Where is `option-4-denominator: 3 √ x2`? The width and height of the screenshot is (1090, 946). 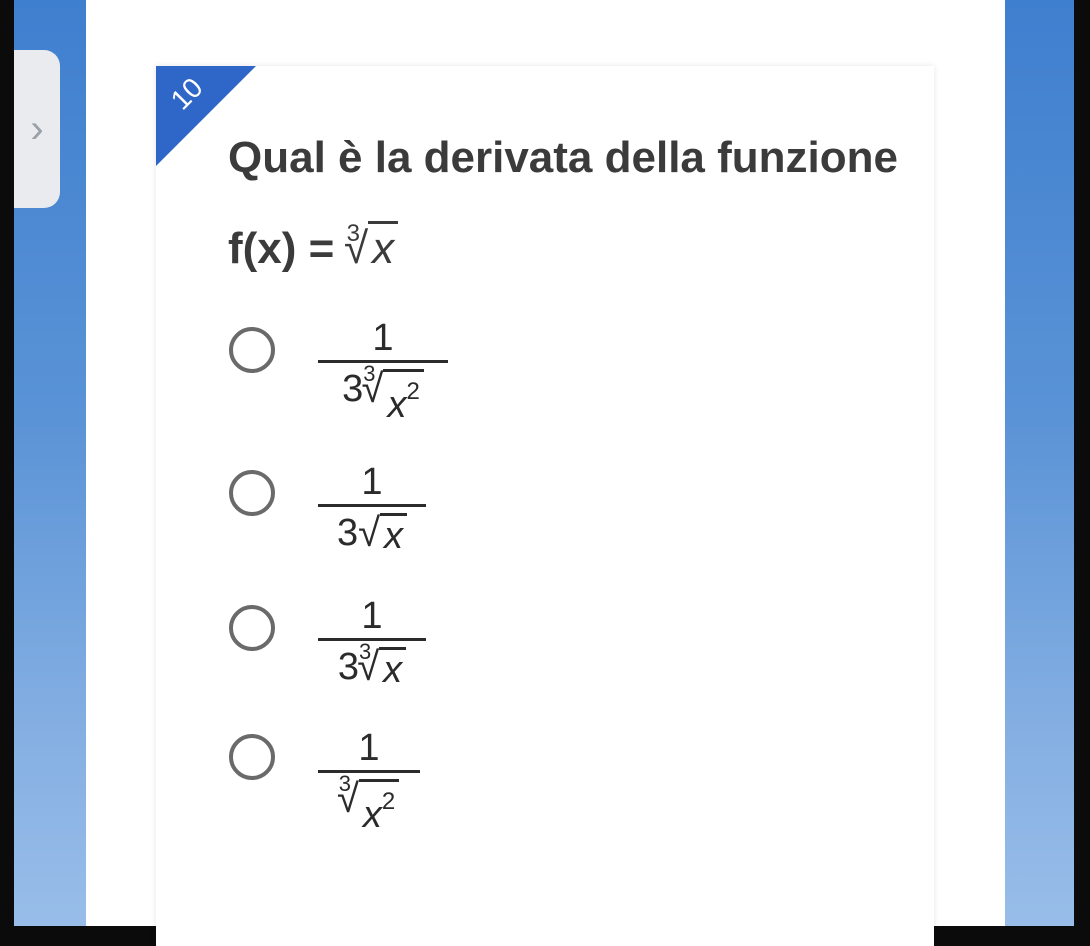
option-4-denominator: 3 √ x2 is located at coordinates (368, 804).